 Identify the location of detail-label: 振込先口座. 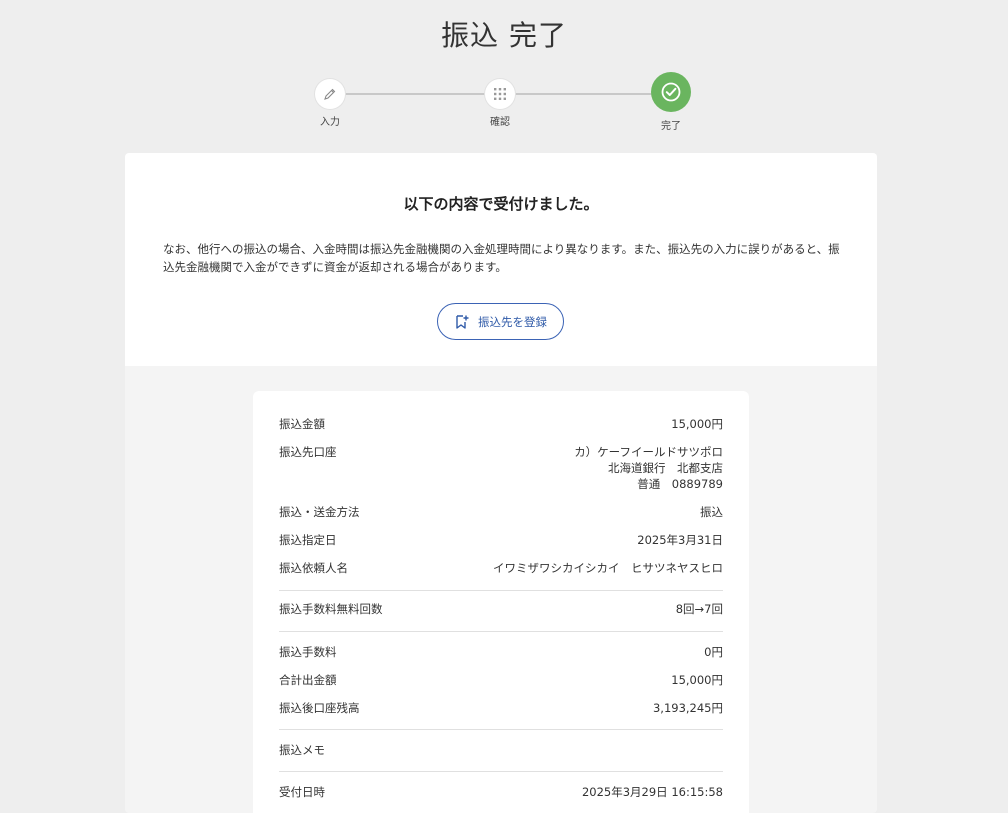
(308, 452).